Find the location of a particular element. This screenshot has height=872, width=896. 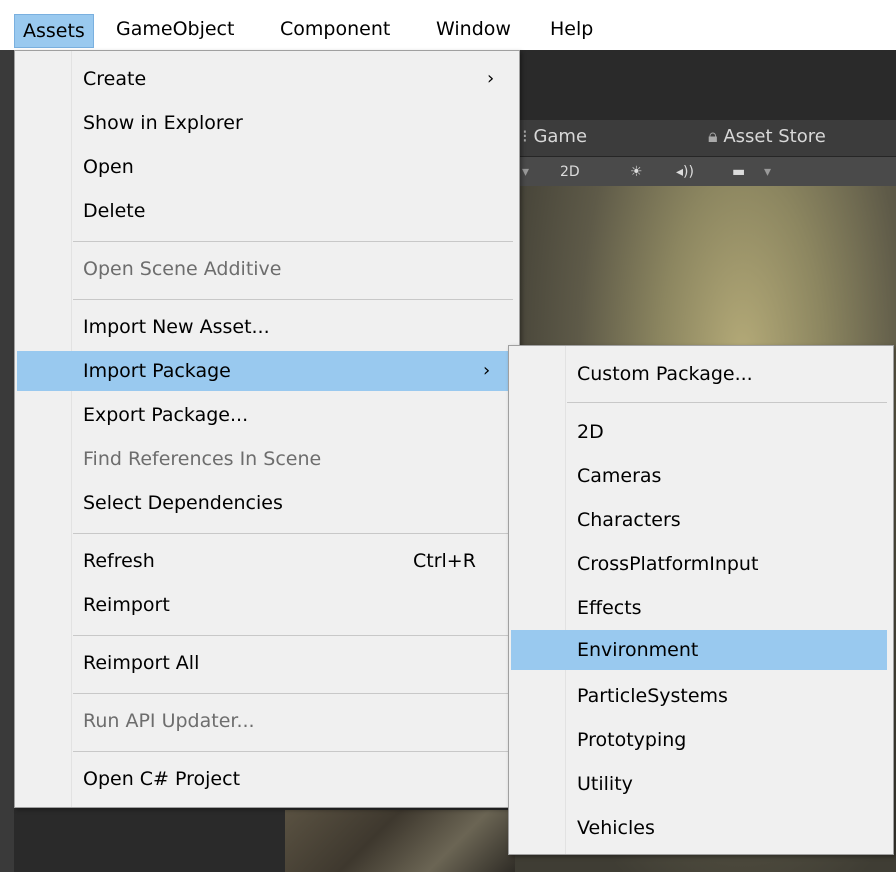

scene-view-terrain-lower is located at coordinates (400, 841).